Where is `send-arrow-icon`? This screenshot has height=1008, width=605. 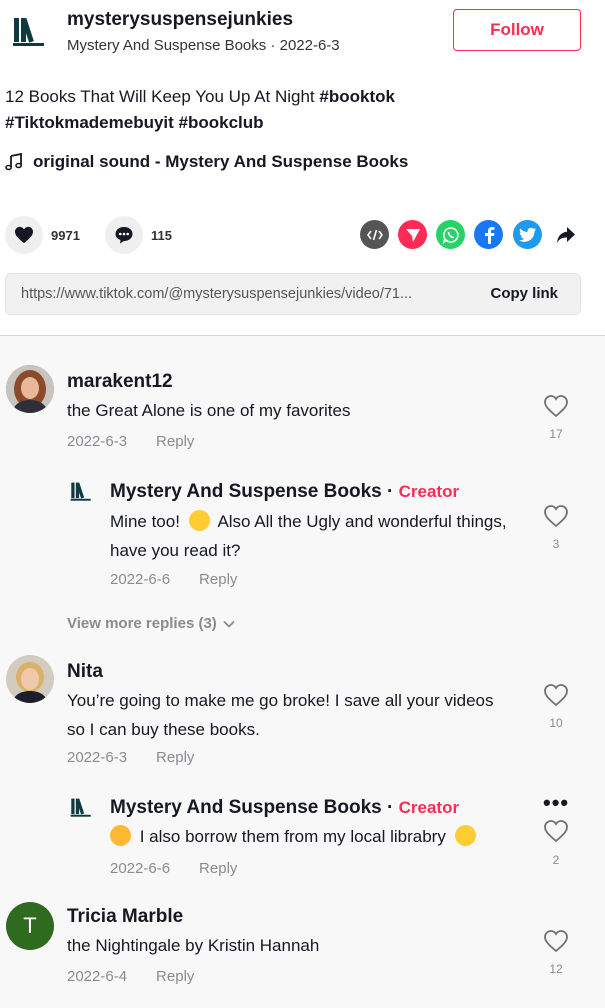 send-arrow-icon is located at coordinates (412, 235).